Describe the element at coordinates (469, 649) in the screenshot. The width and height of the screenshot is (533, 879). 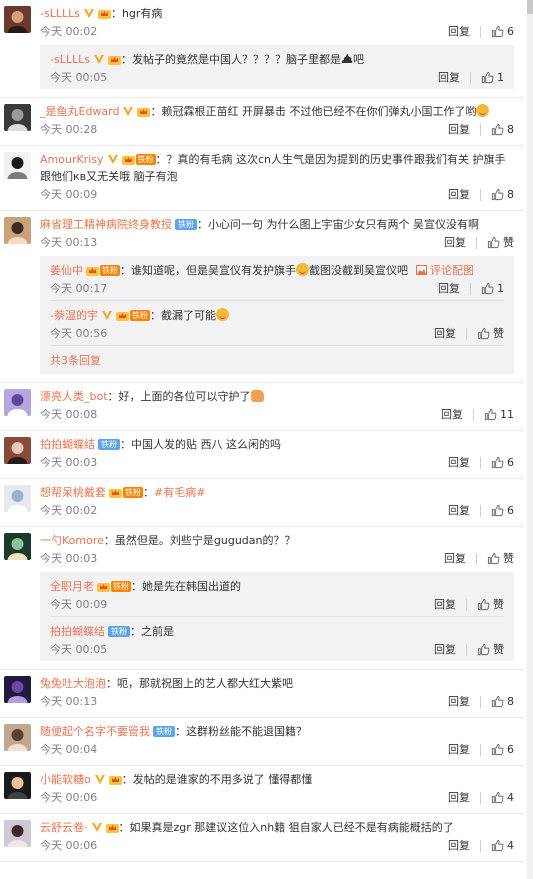
I see `comment-actions: 回复 赞` at that location.